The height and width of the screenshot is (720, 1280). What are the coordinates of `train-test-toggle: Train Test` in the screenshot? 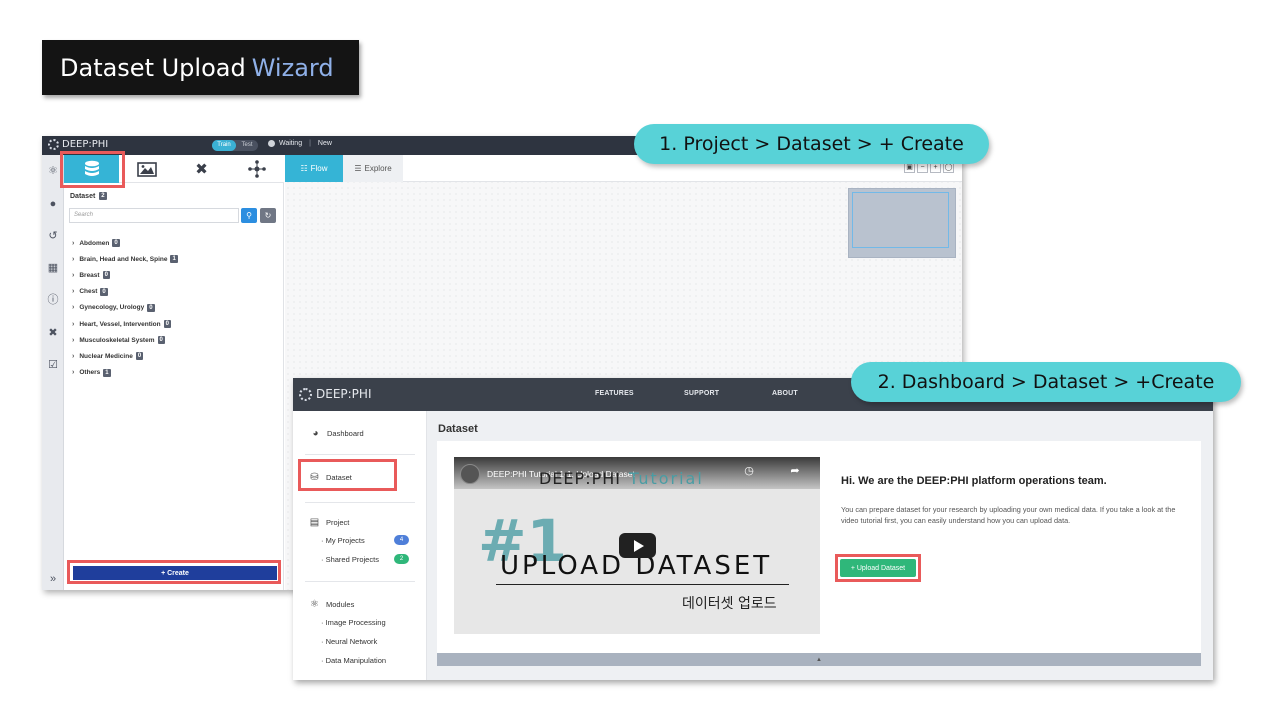 It's located at (235, 145).